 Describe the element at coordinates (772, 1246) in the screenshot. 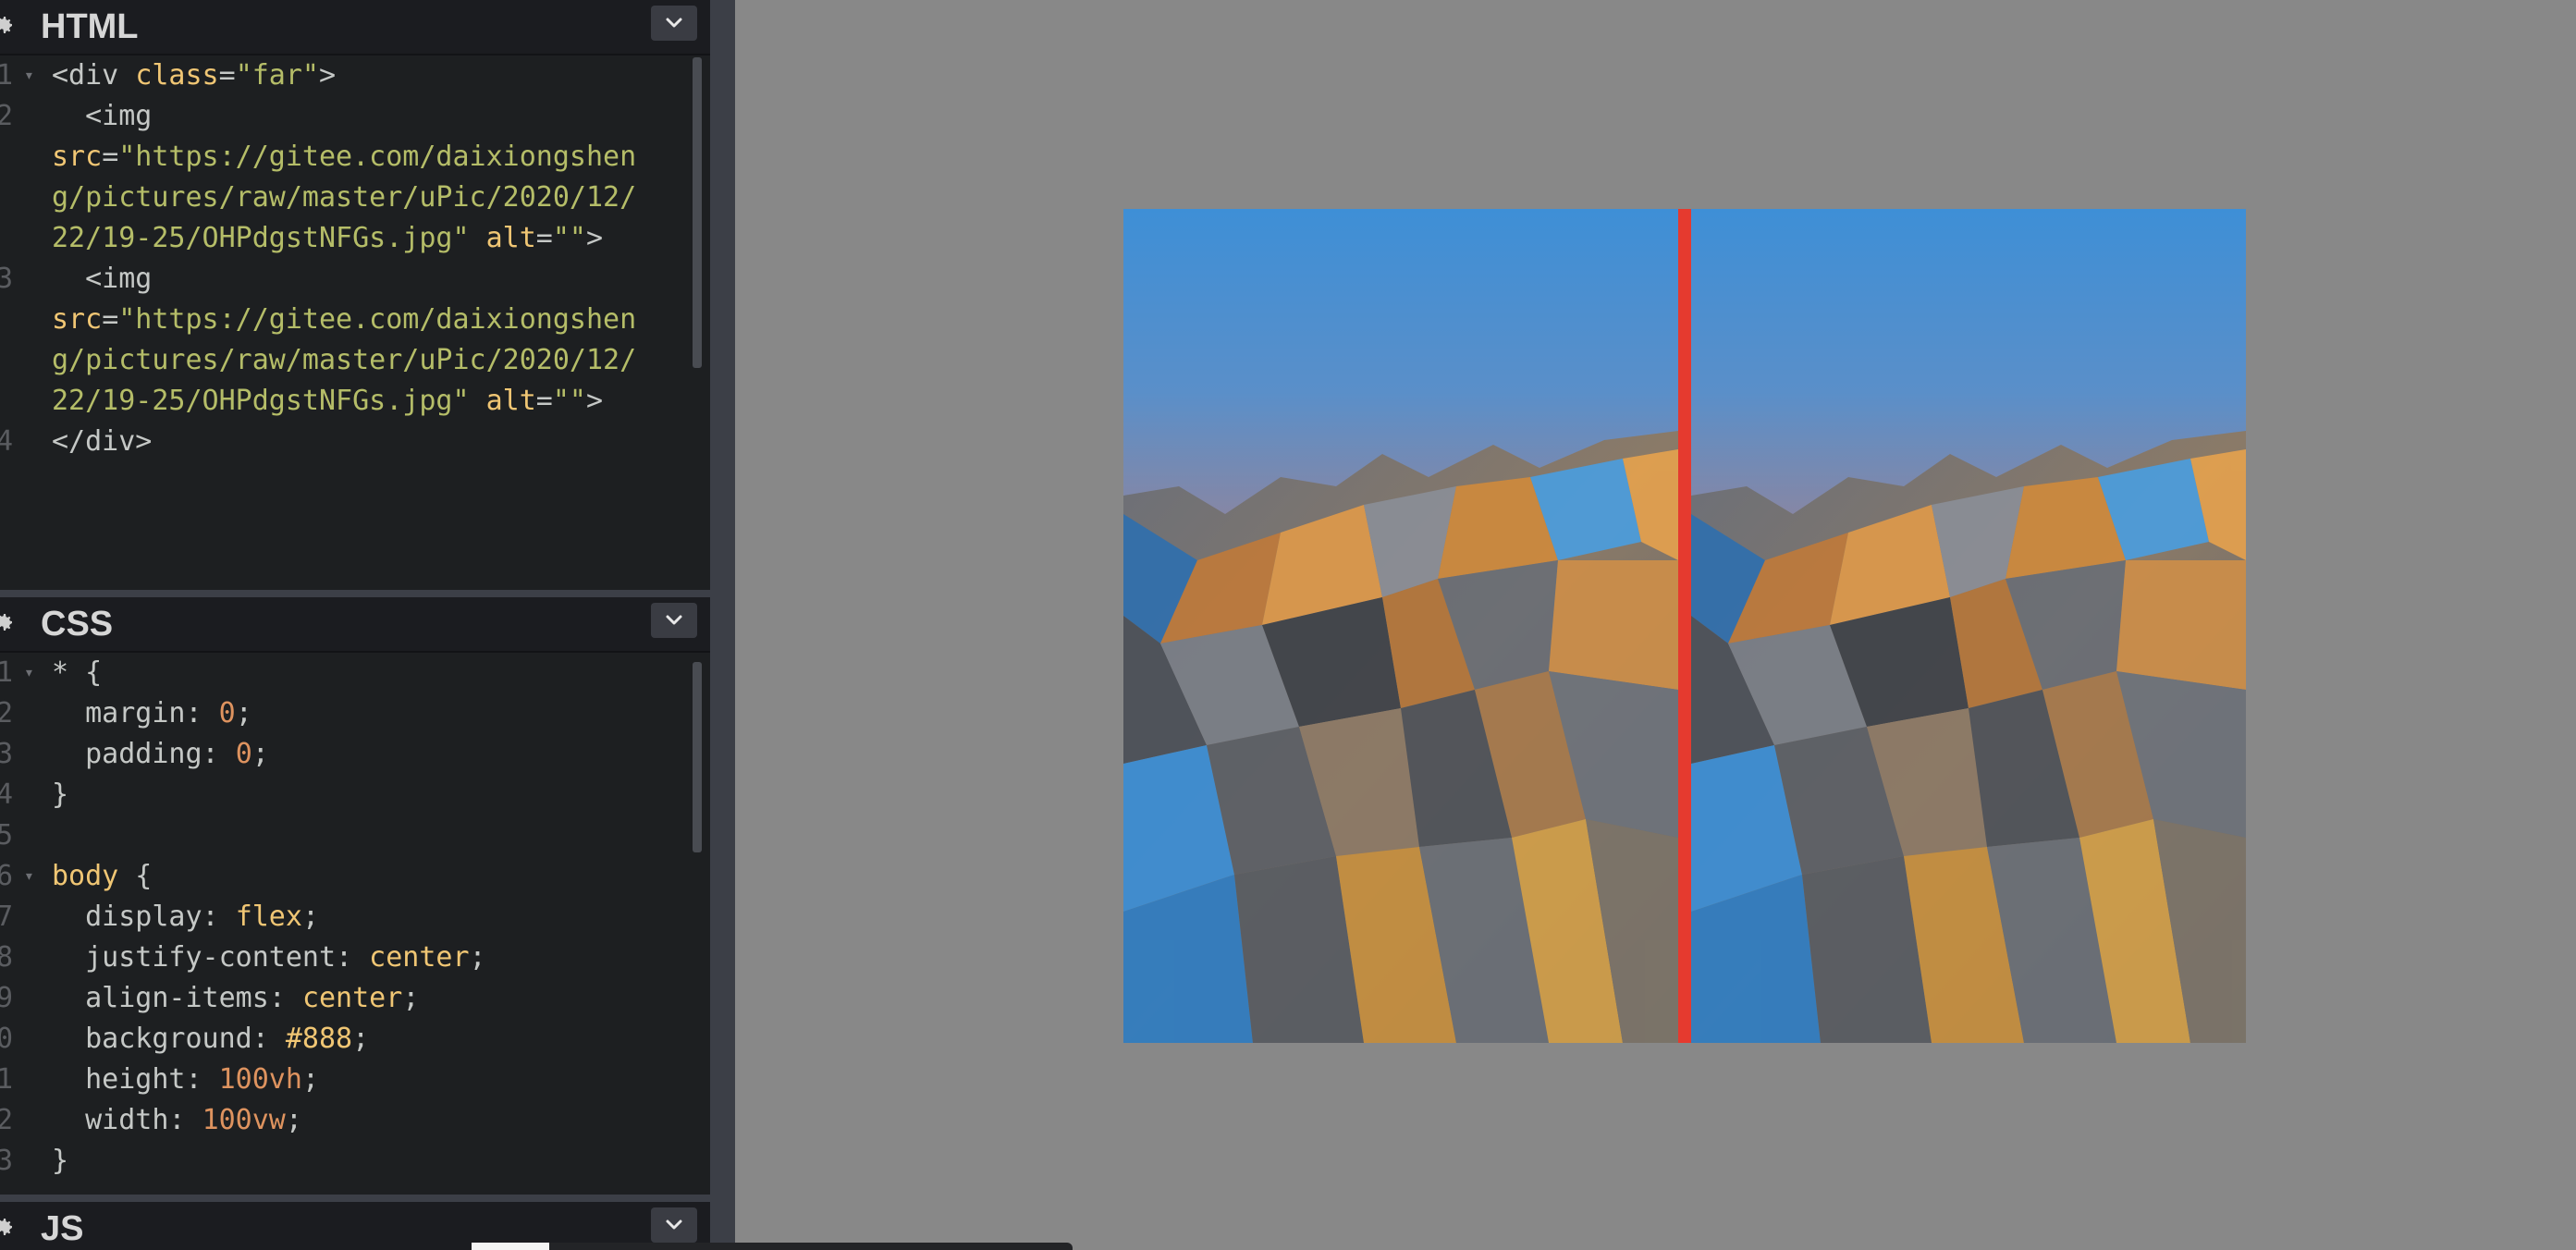

I see `bottom-console-tab` at that location.